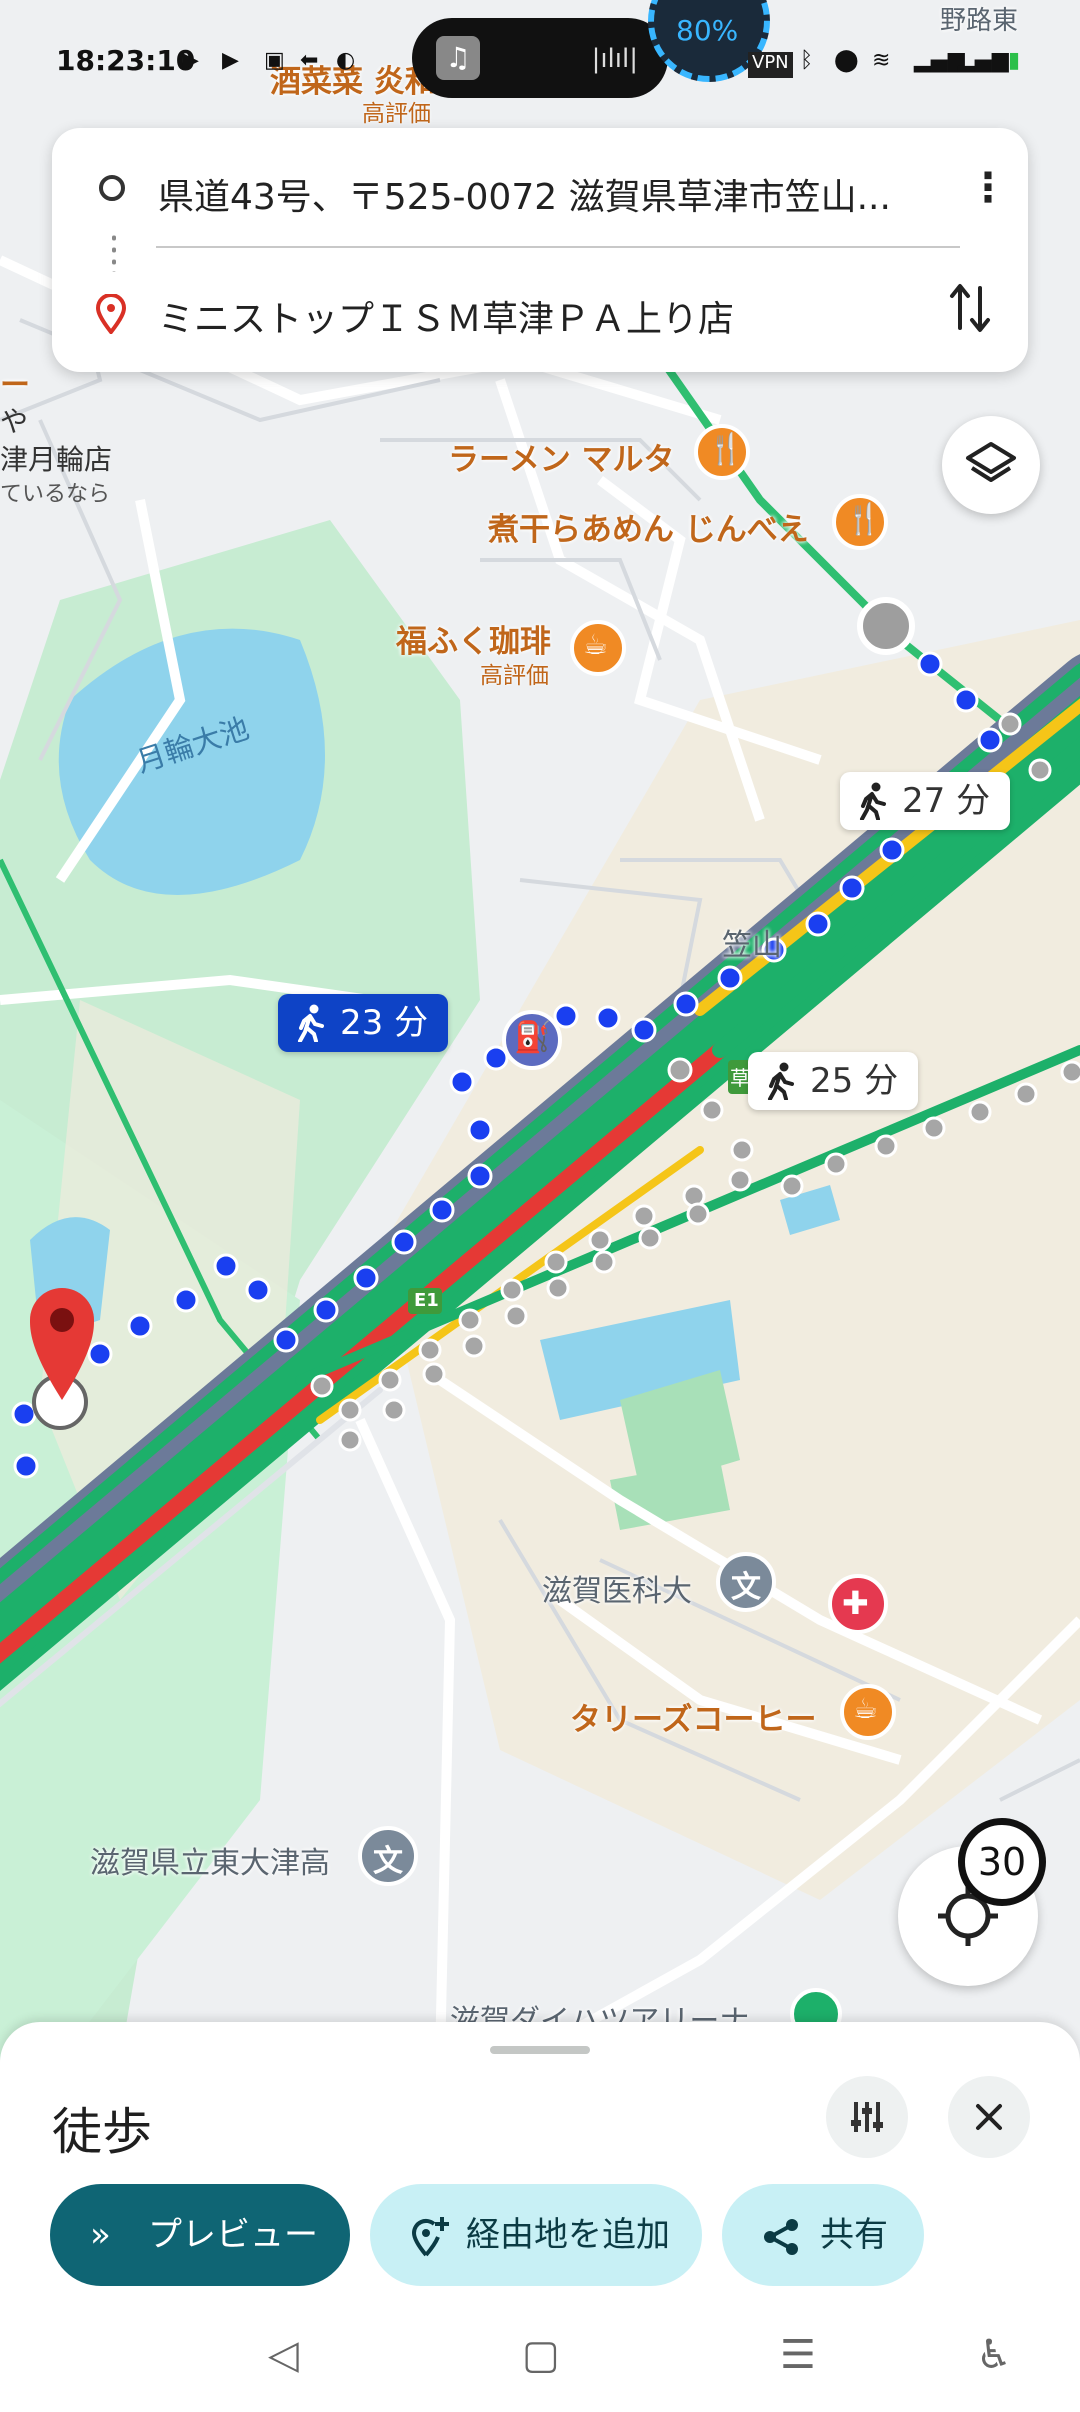 This screenshot has height=2412, width=1080. I want to click on duration-label: 27 分, so click(946, 801).